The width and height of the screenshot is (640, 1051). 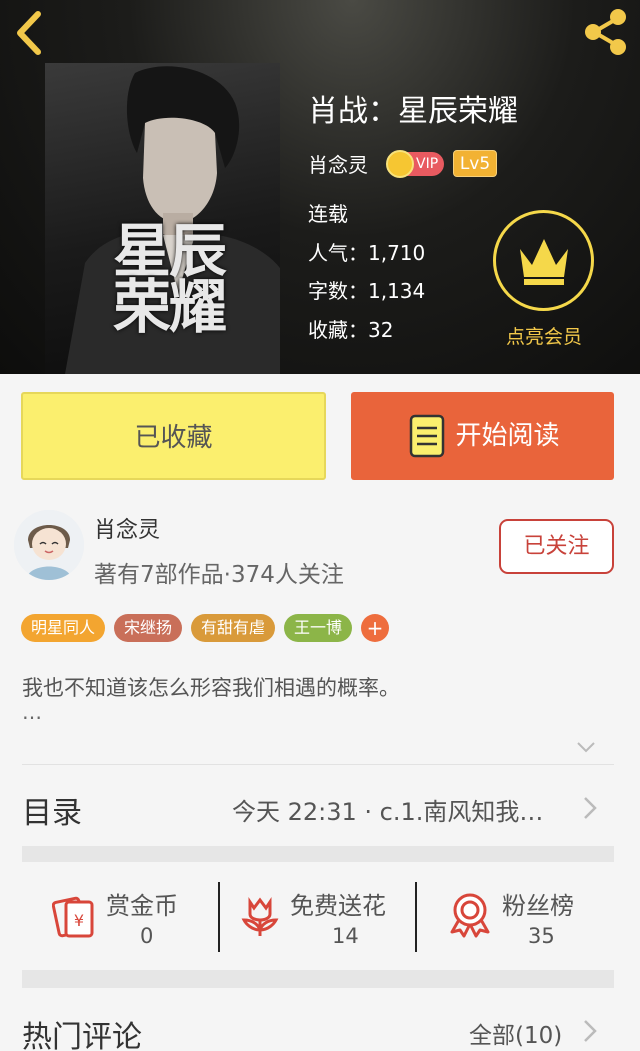 I want to click on send-flowers-action: 免费送花 14, so click(x=323, y=917).